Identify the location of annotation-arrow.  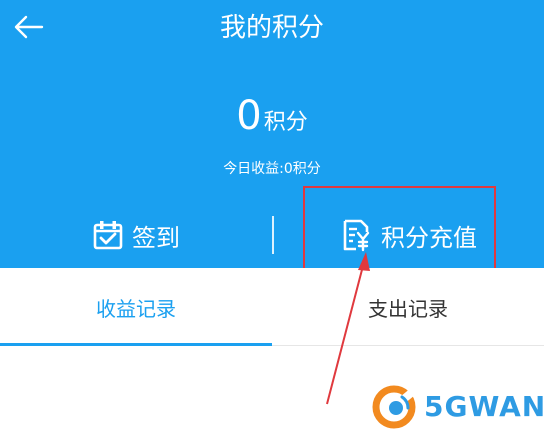
(348, 328).